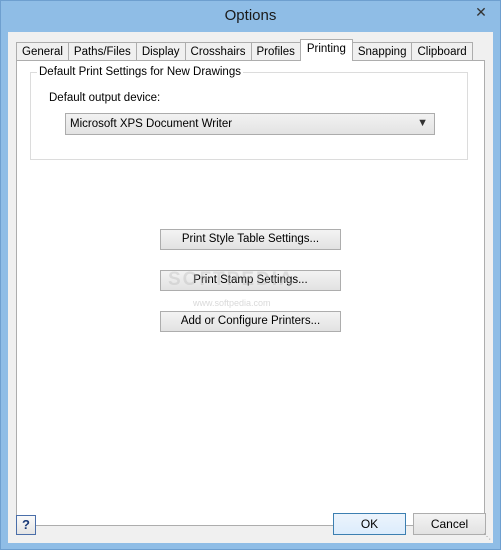  Describe the element at coordinates (250, 124) in the screenshot. I see `output-device-select: Microsoft XPS Document Writer ▼` at that location.